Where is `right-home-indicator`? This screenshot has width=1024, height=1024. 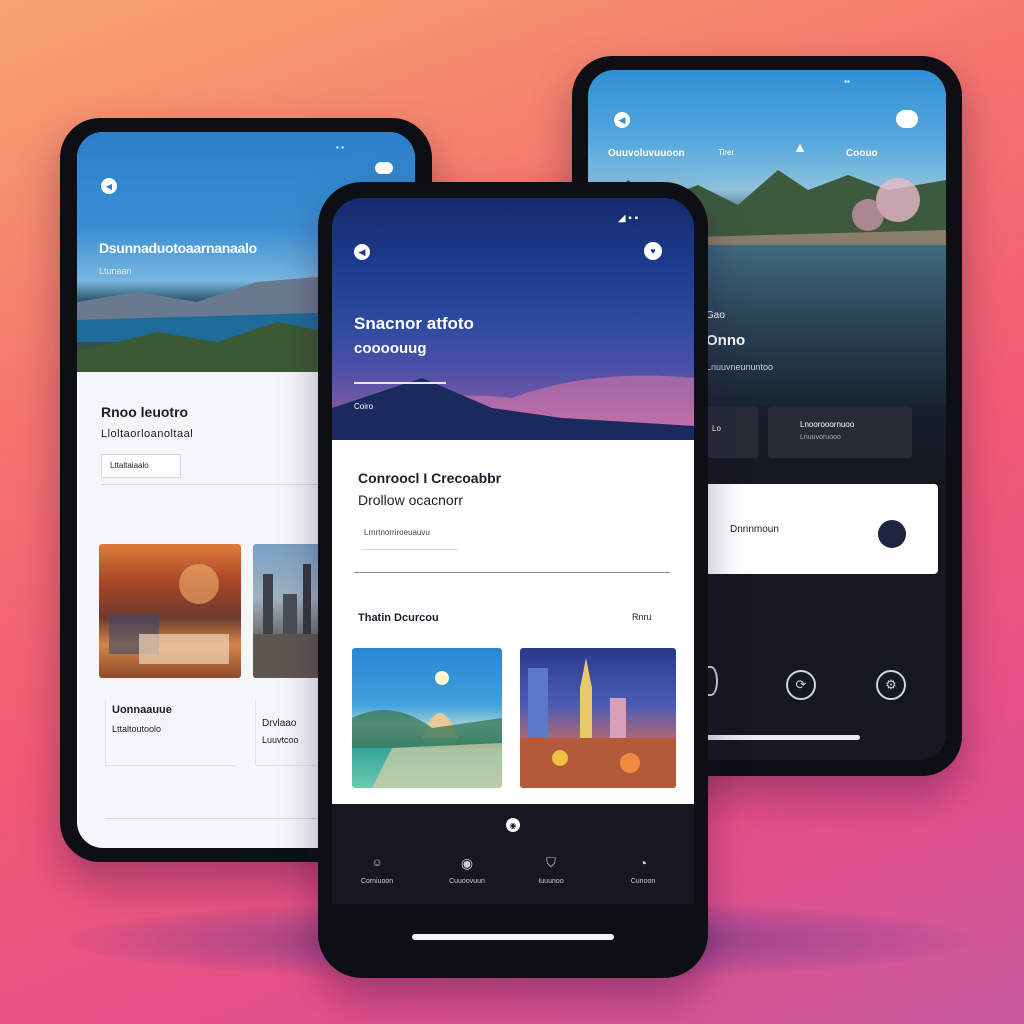
right-home-indicator is located at coordinates (783, 737).